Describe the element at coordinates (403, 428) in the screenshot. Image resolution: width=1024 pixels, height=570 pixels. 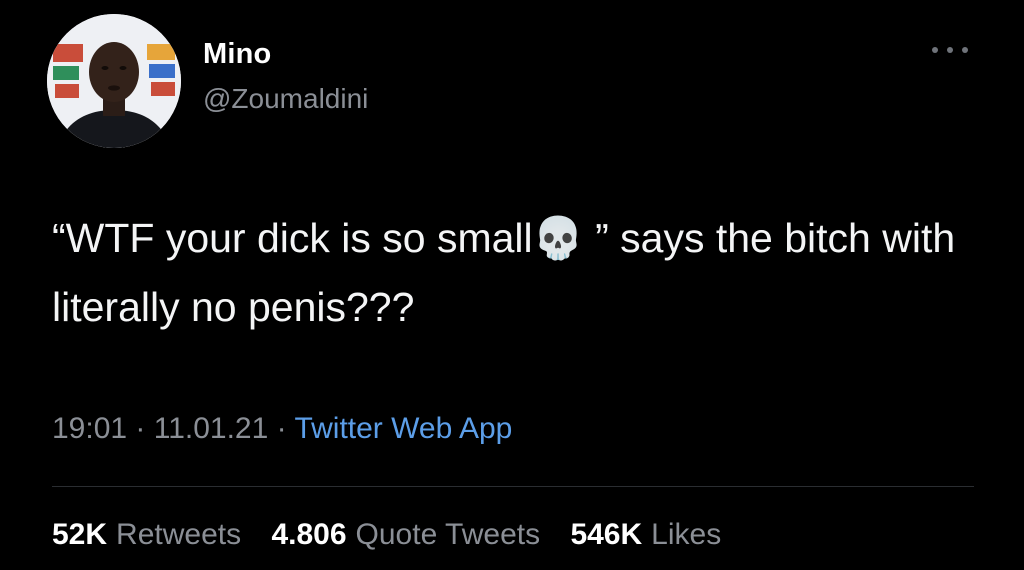
I see `tweet-source-link: Twitter Web App` at that location.